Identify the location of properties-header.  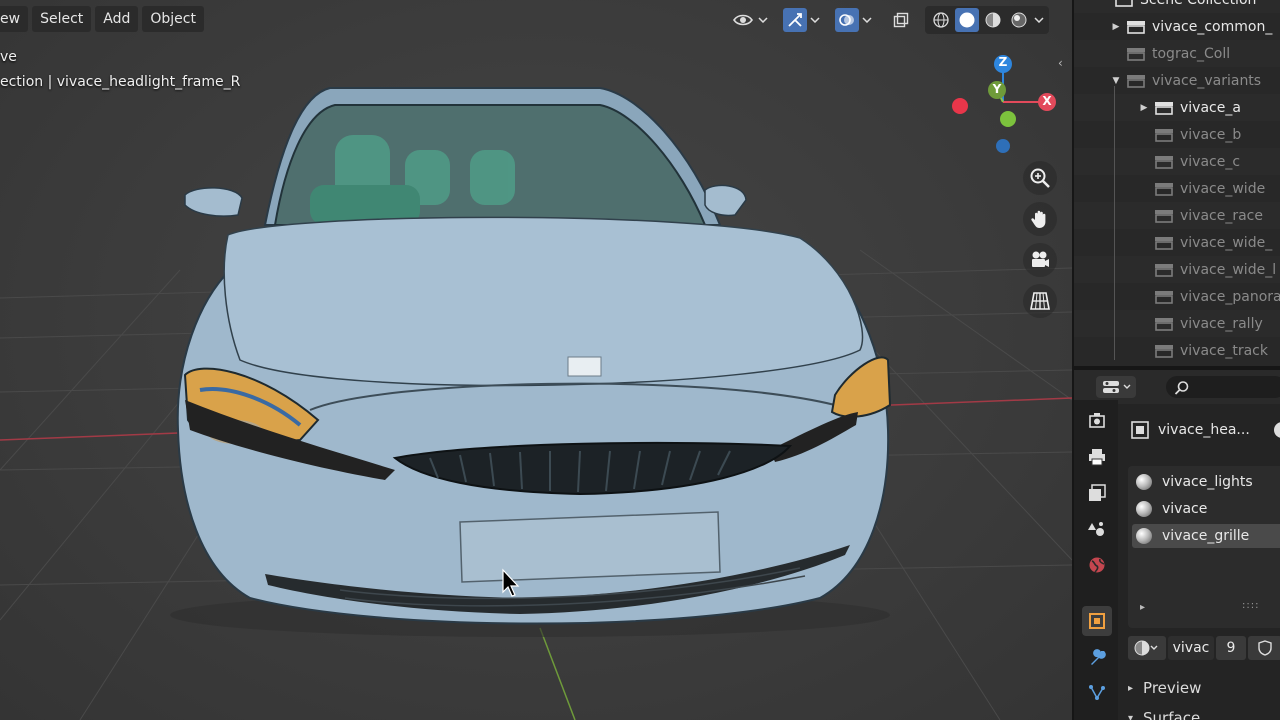
(1177, 387).